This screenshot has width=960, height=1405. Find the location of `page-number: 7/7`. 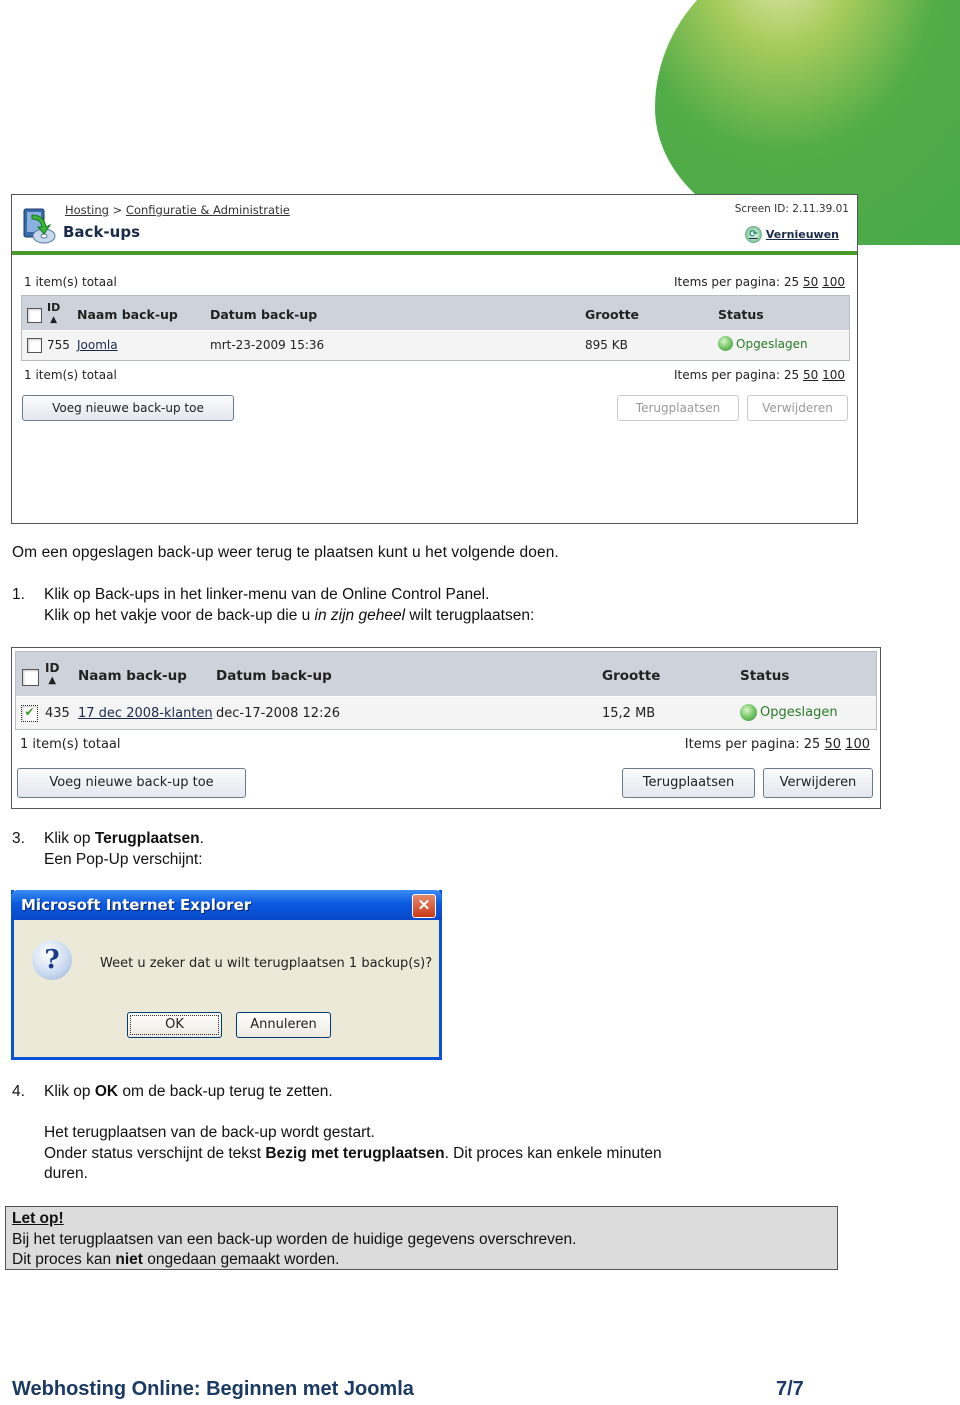

page-number: 7/7 is located at coordinates (790, 1389).